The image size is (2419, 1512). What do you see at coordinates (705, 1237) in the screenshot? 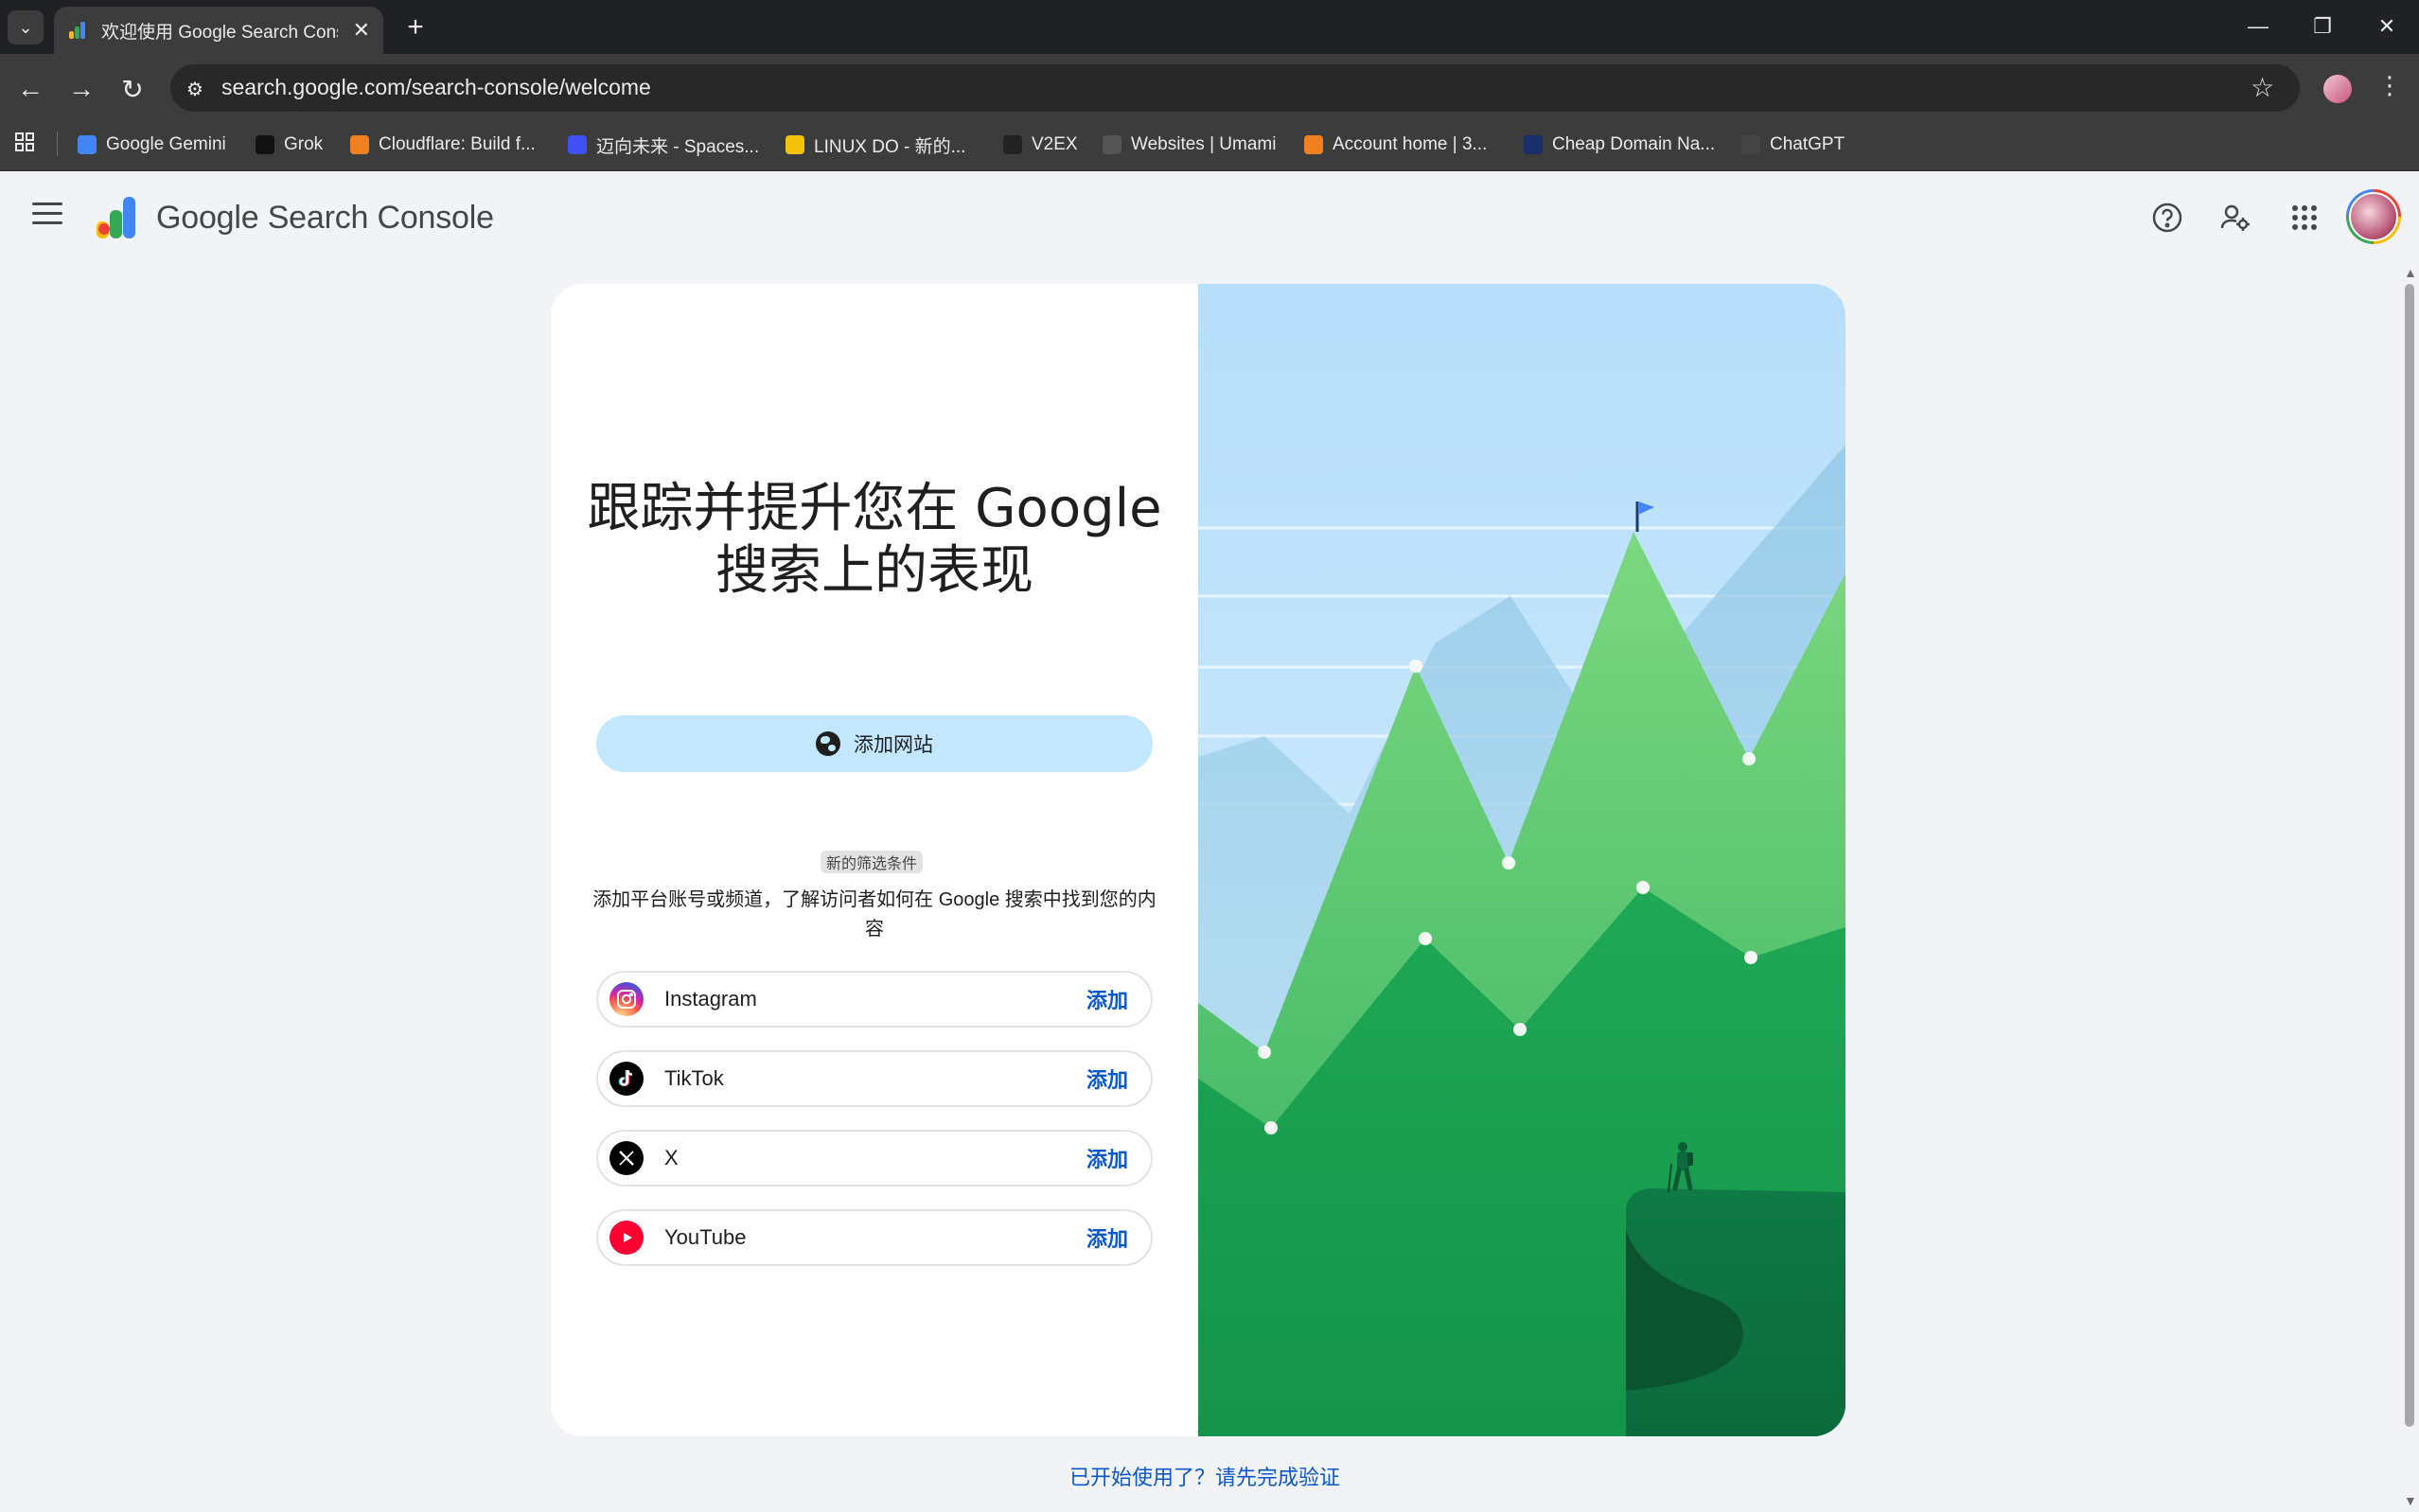
I see `platform-name: YouTube` at bounding box center [705, 1237].